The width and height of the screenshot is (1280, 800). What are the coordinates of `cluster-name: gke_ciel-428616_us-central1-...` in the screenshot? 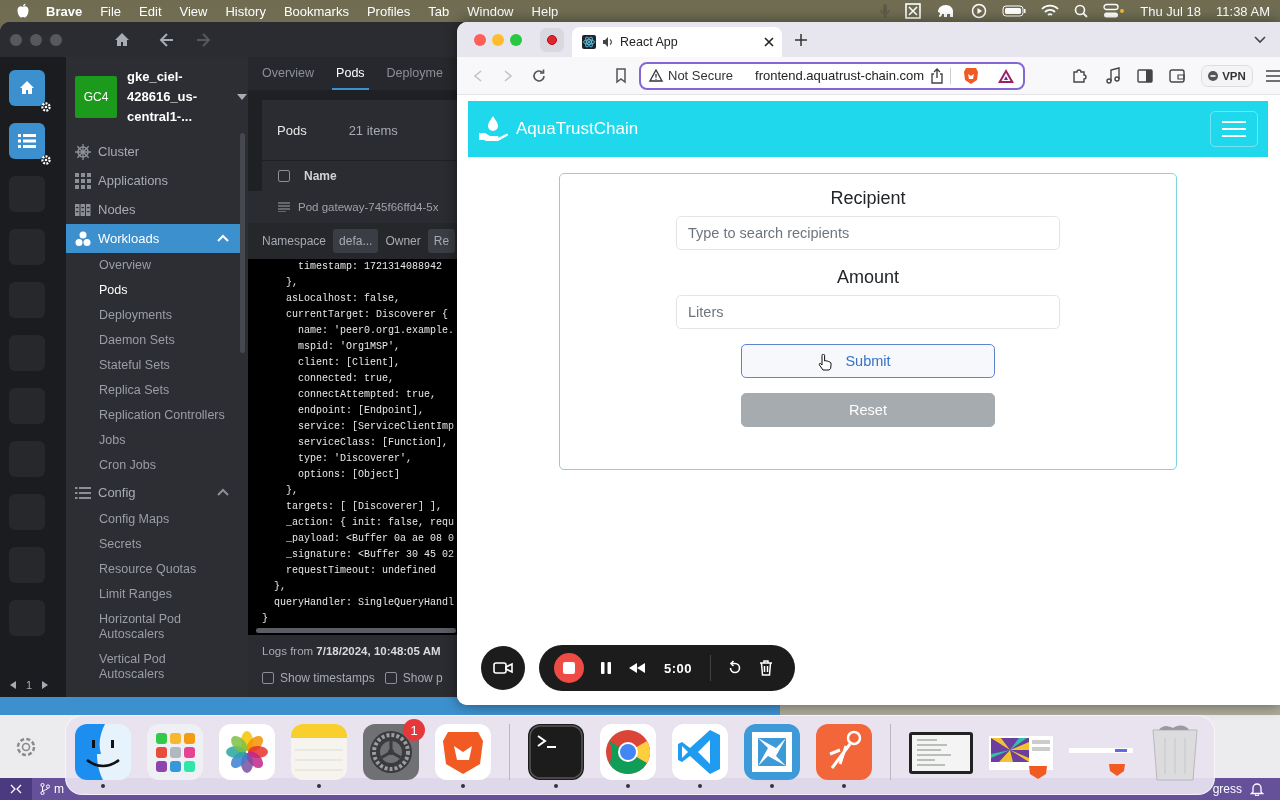 It's located at (177, 97).